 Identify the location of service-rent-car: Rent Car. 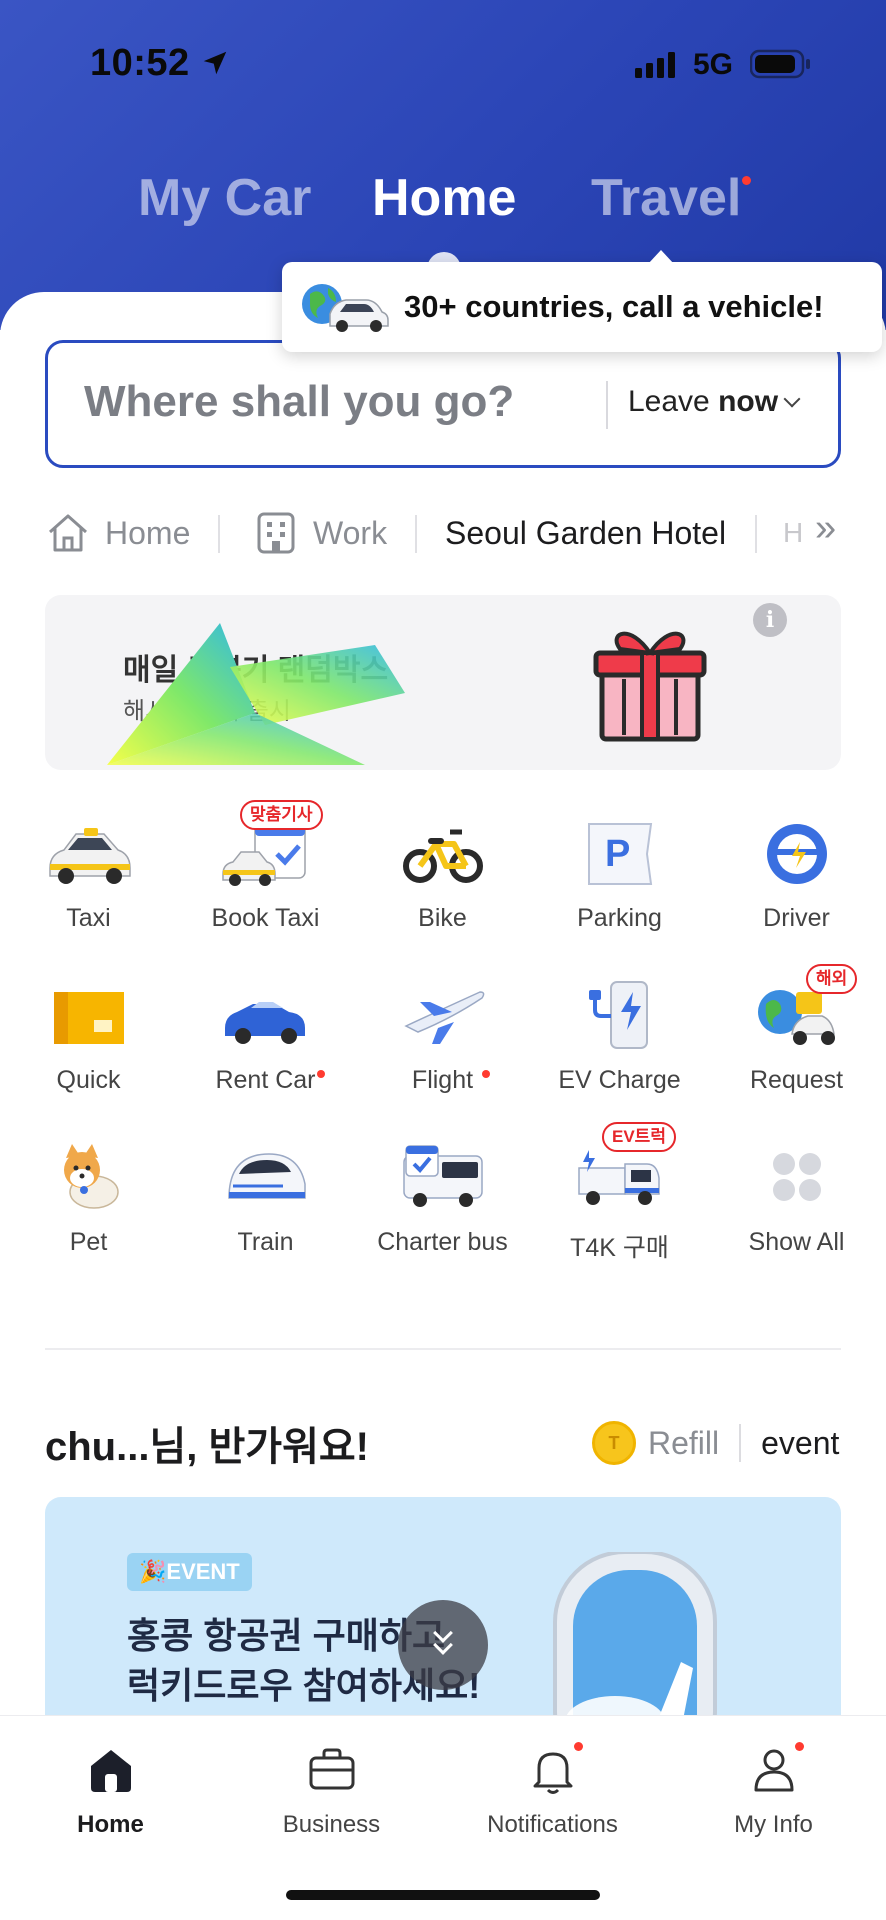
(265, 1042).